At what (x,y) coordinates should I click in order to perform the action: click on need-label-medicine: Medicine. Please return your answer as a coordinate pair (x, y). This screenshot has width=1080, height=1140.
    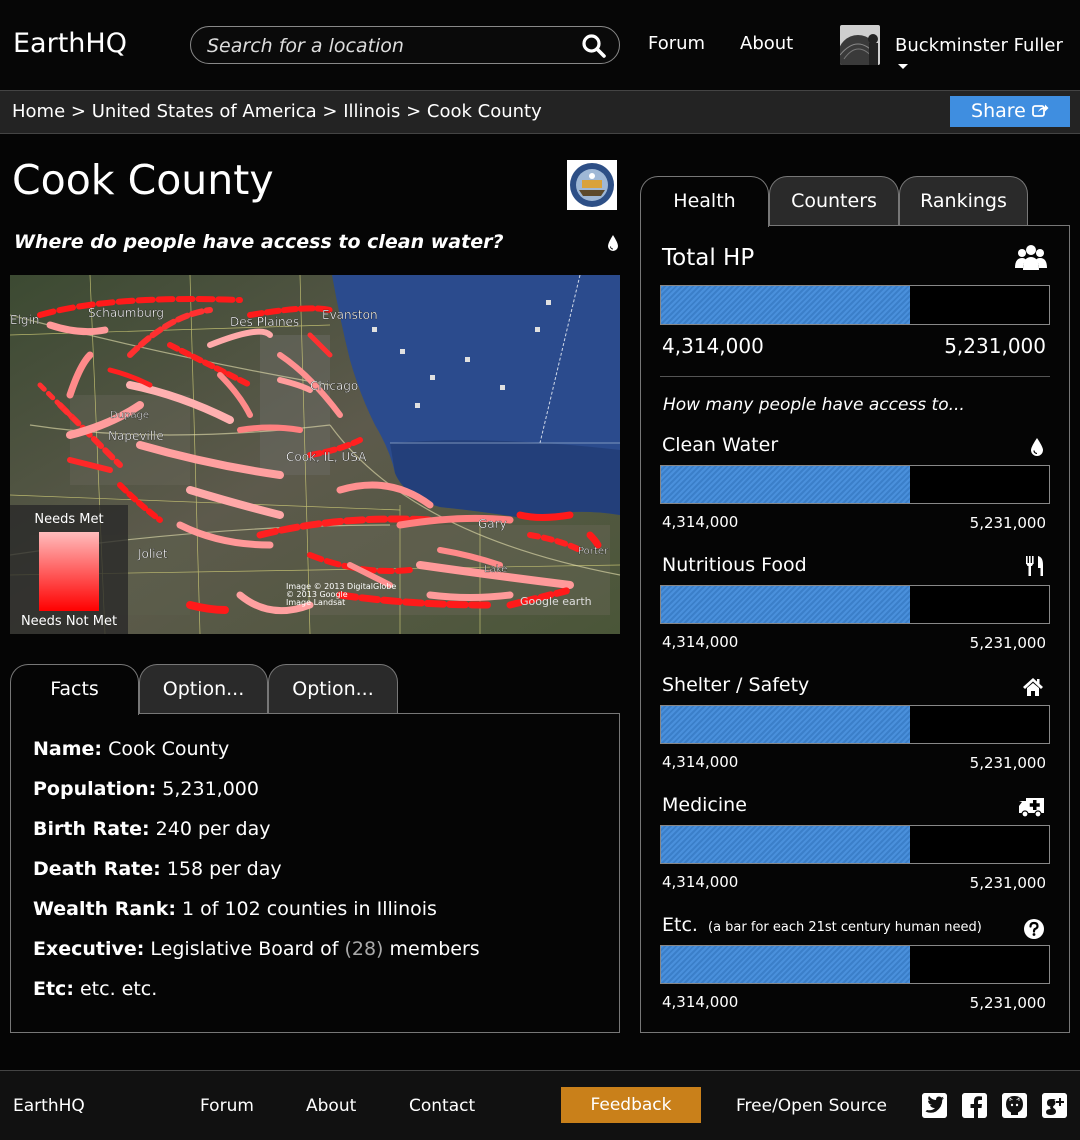
    Looking at the image, I should click on (704, 805).